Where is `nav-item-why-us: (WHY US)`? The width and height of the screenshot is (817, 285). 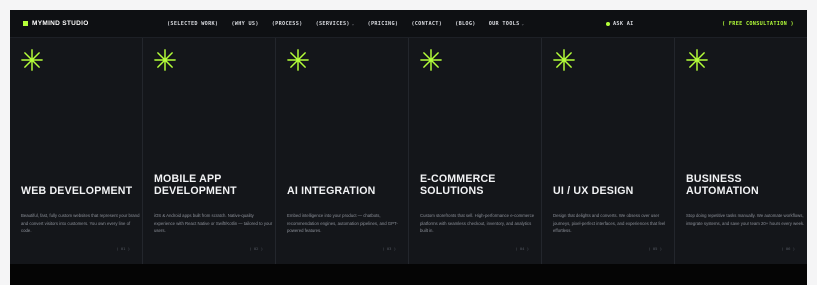
nav-item-why-us: (WHY US) is located at coordinates (244, 24).